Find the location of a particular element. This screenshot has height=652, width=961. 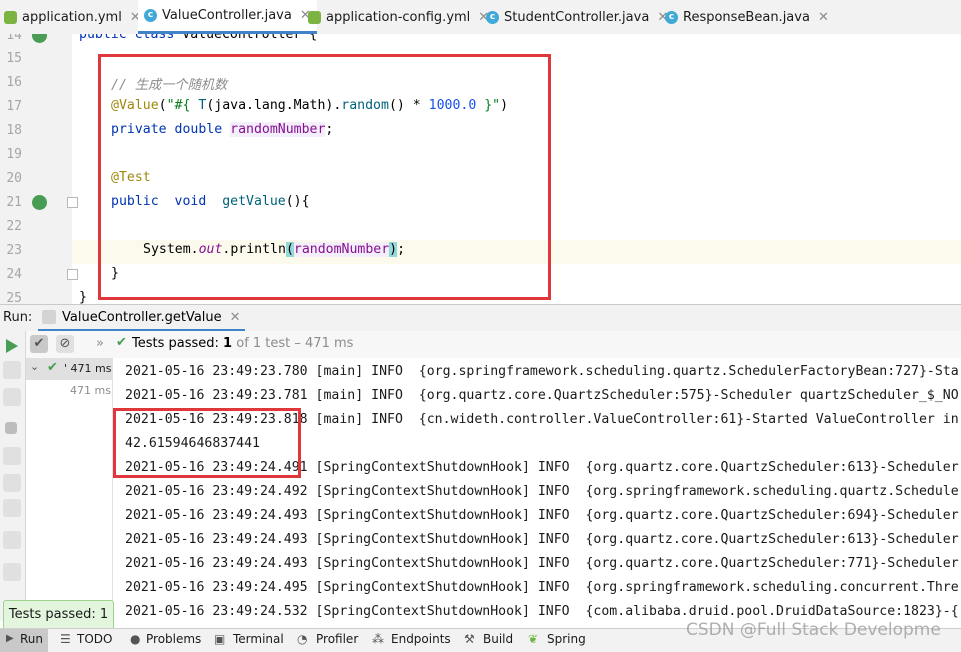

line-number: 15 is located at coordinates (14, 58).